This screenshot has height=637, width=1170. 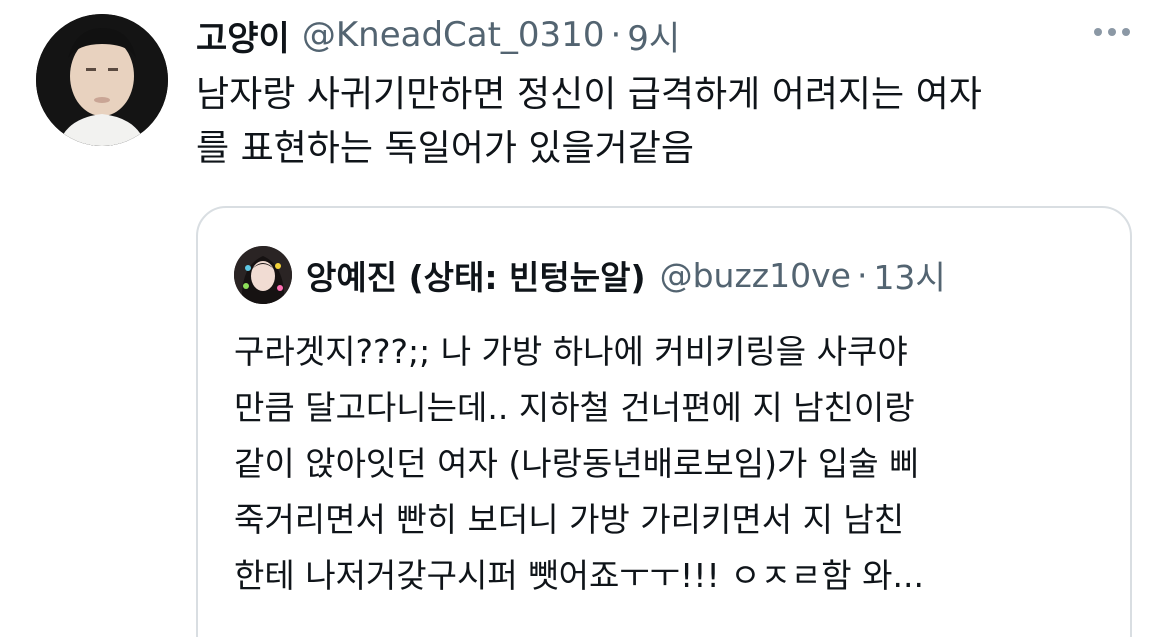 What do you see at coordinates (577, 463) in the screenshot?
I see `quoted-text-line: 같이 앉아잇던 여자 (나랑동년배로보임)가 입술 삐` at bounding box center [577, 463].